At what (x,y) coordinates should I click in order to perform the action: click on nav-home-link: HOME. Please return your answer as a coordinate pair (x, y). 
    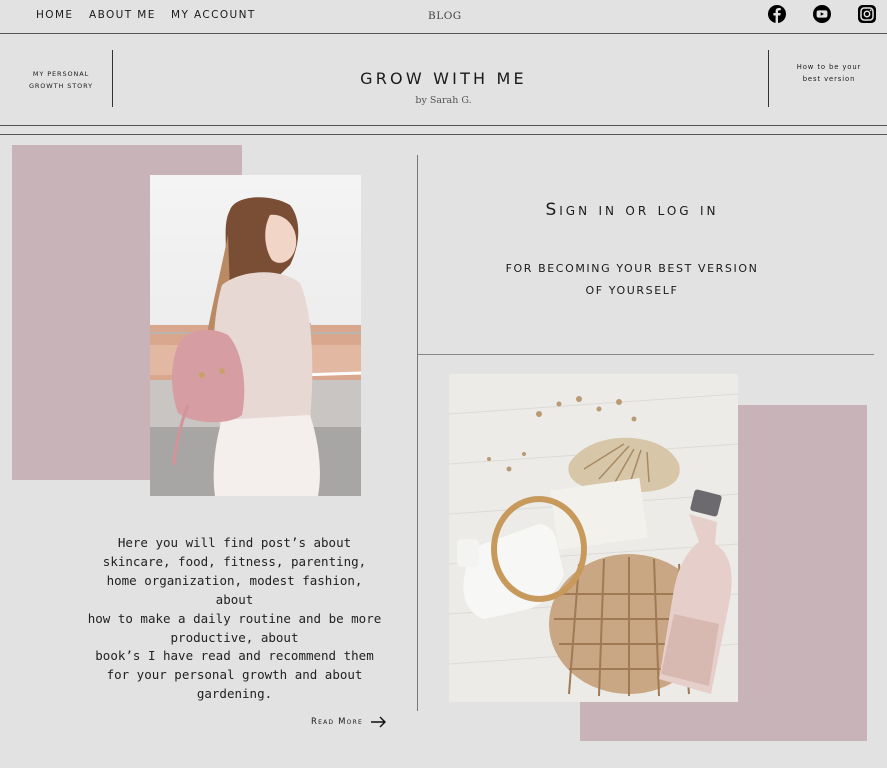
    Looking at the image, I should click on (54, 15).